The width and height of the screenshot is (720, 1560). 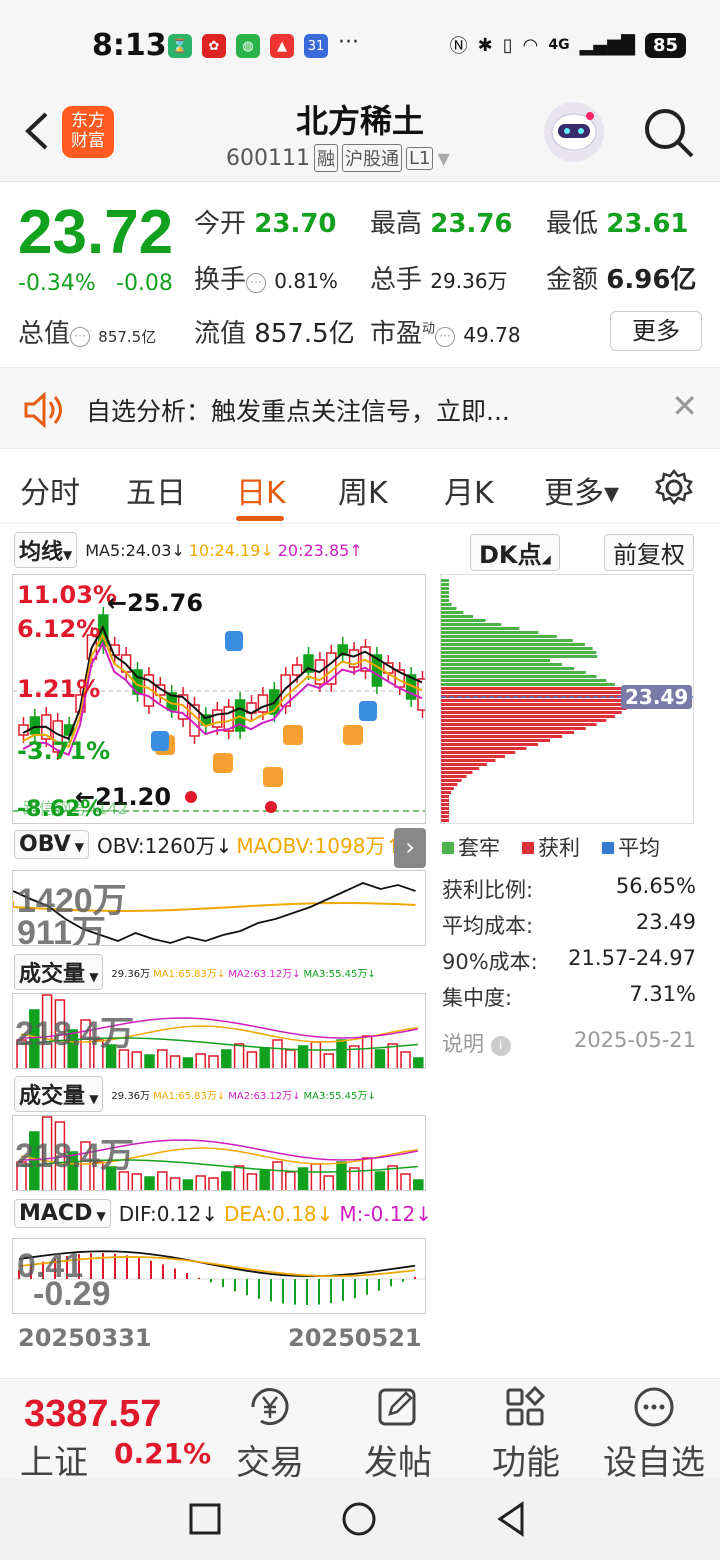 I want to click on pct-label-mid: 1.21%, so click(x=59, y=689).